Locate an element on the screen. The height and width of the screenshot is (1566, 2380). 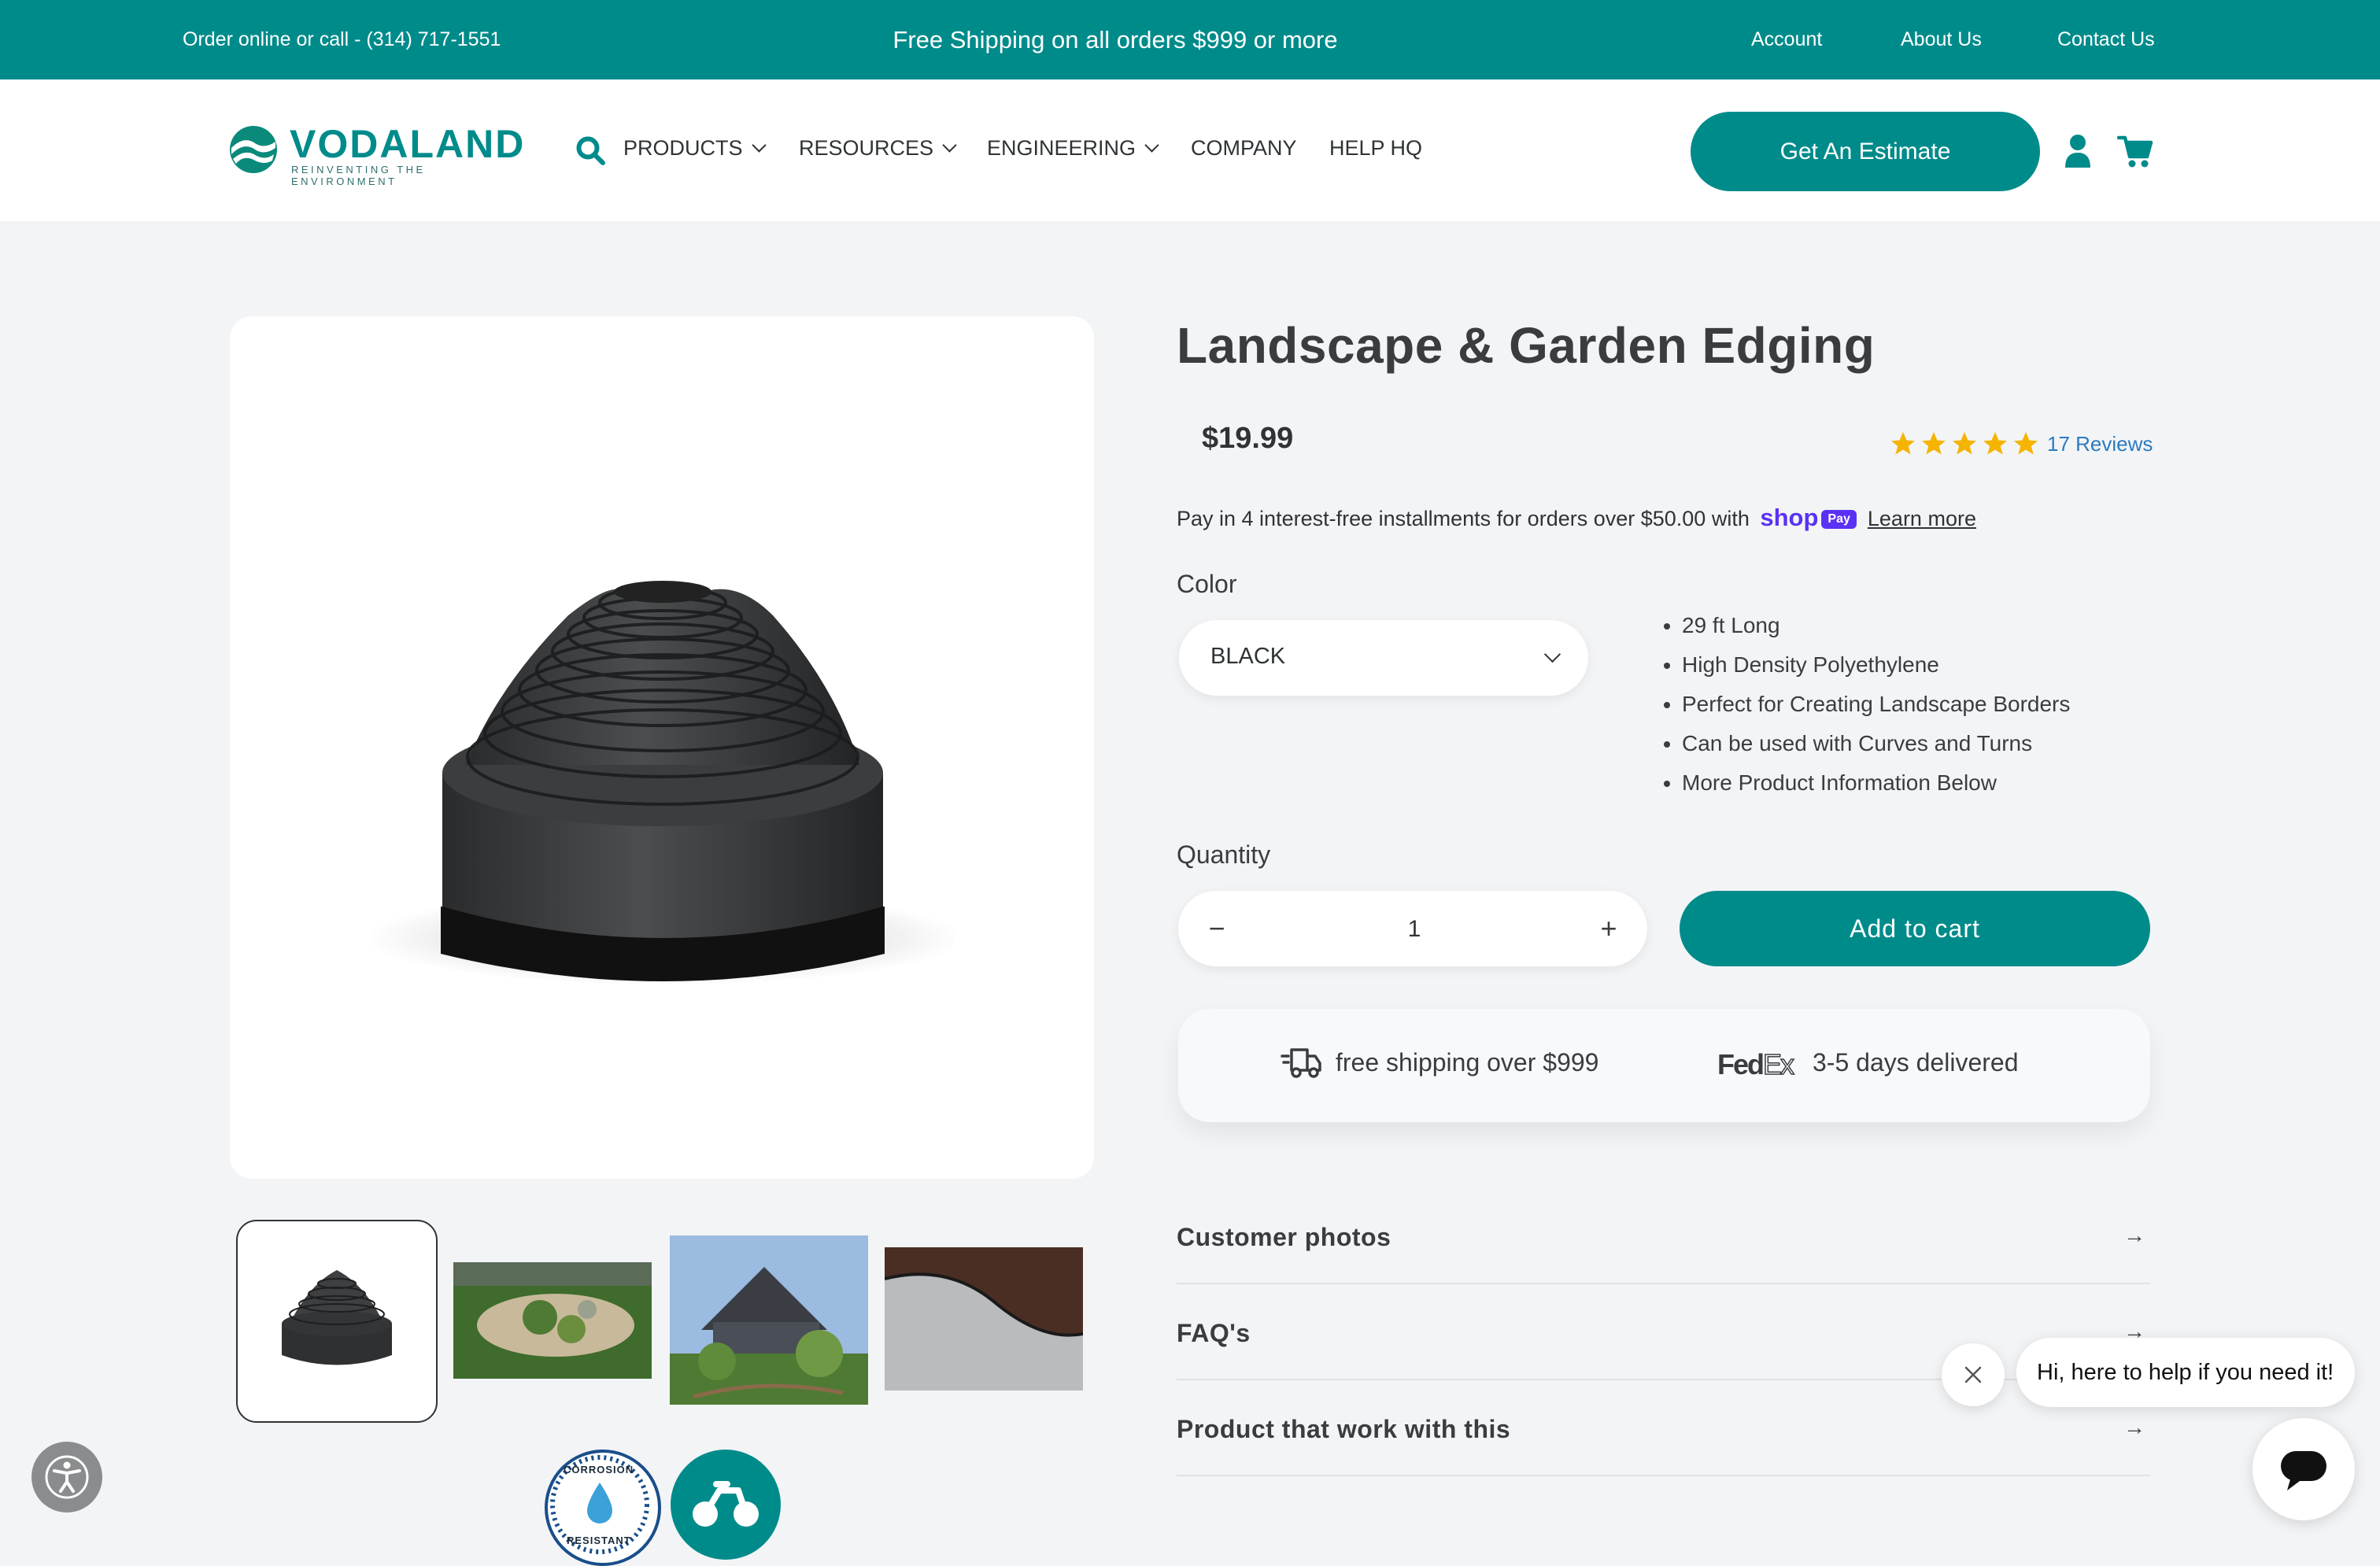
accordion-title: Product that work with this is located at coordinates (1344, 1429).